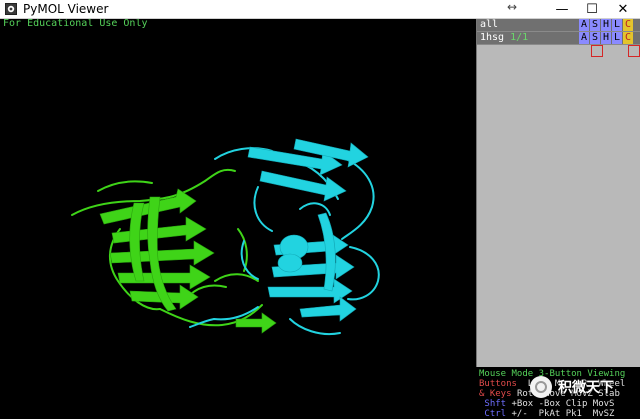 The width and height of the screenshot is (640, 419). I want to click on shift-values: +Box -Box Clip MovS, so click(563, 404).